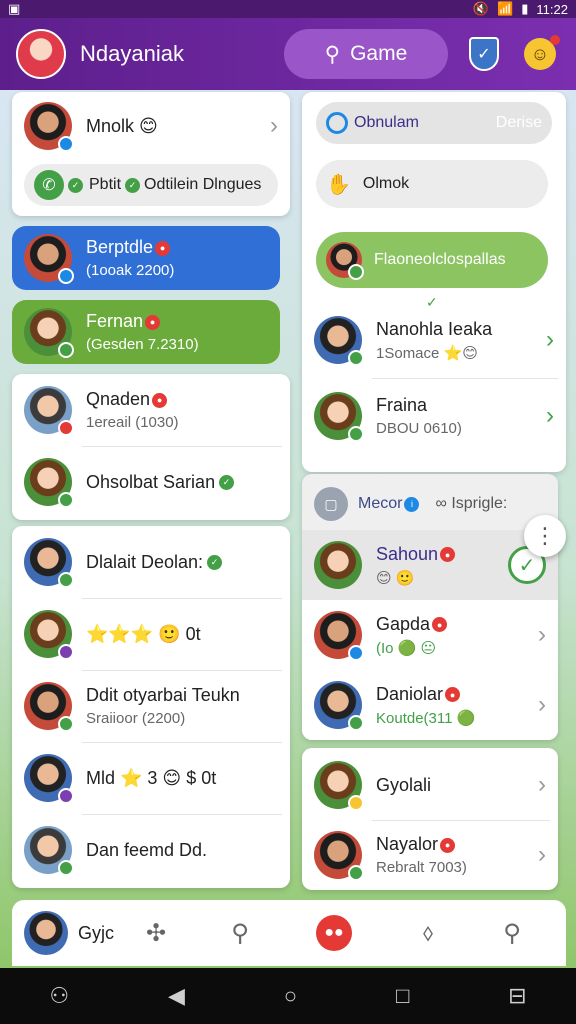  I want to click on puzzle-icon: ✣, so click(156, 933).